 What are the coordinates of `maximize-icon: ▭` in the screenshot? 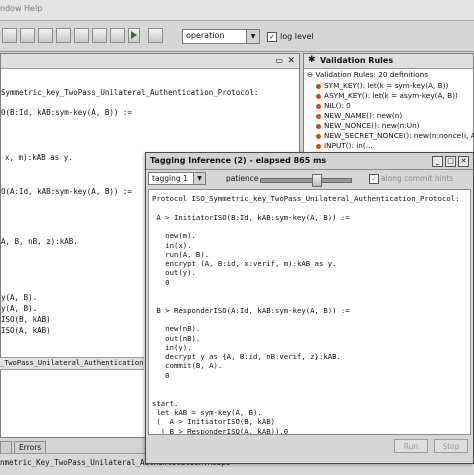 It's located at (279, 60).